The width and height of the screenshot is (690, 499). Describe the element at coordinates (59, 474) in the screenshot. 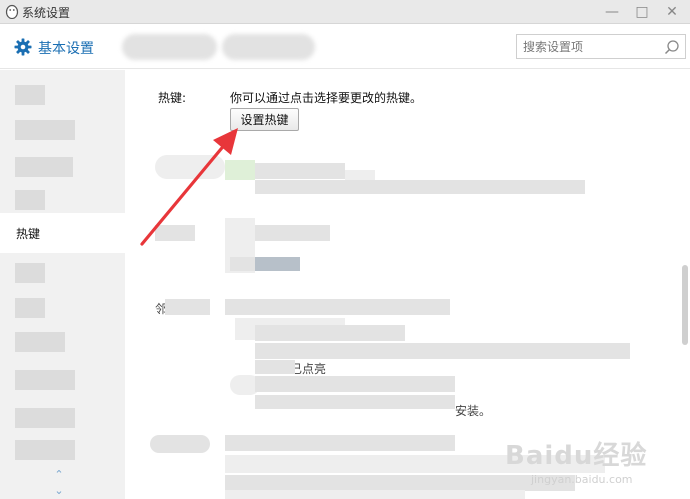

I see `scroll-up-icon: ⌃` at that location.